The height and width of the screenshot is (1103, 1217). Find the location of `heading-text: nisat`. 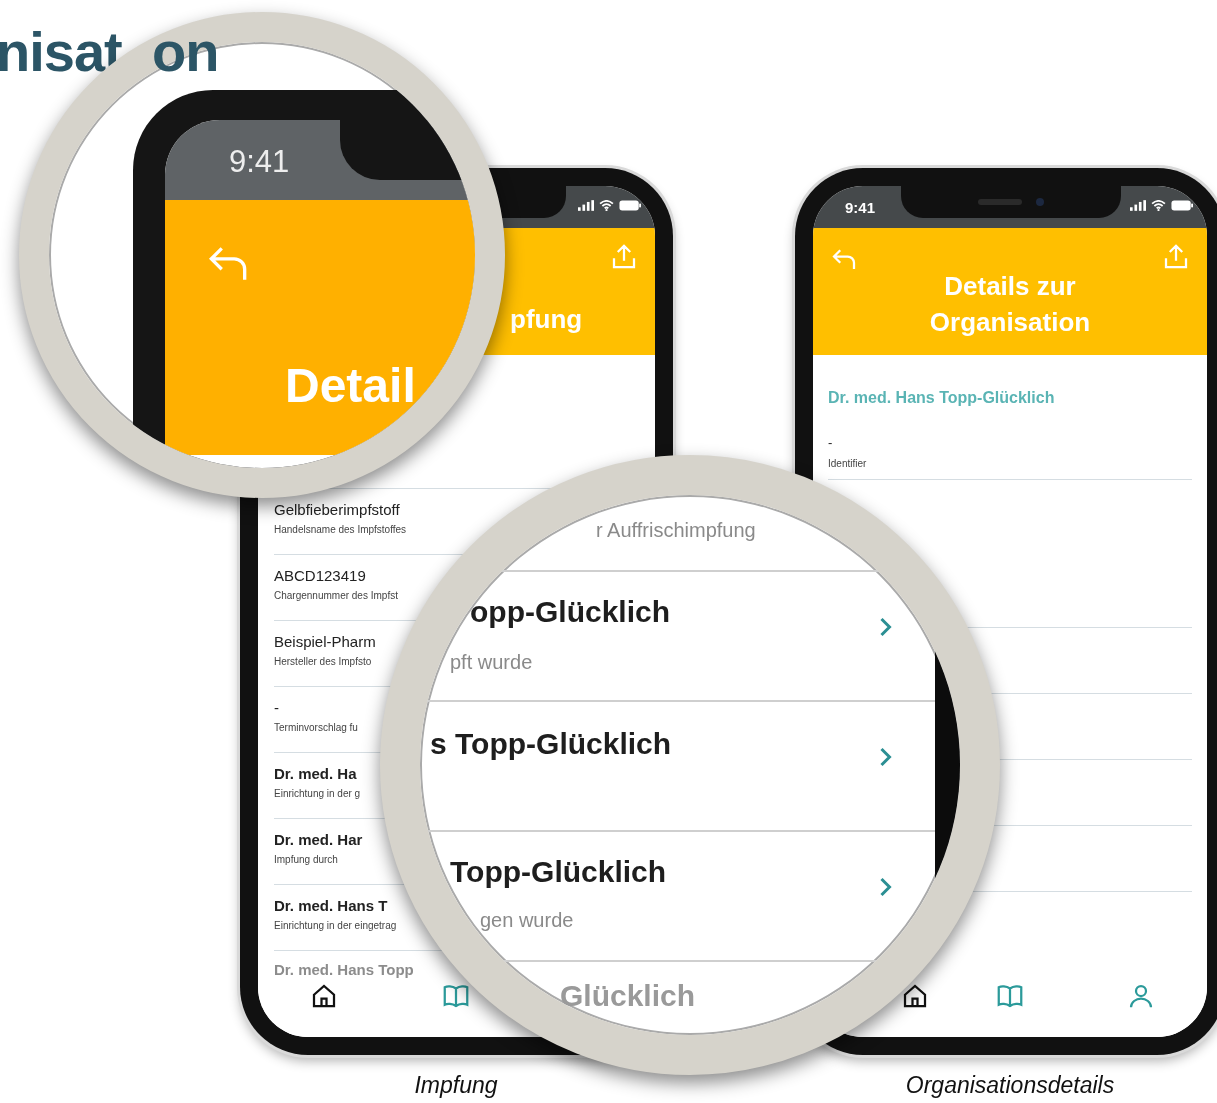

heading-text: nisat is located at coordinates (61, 52).